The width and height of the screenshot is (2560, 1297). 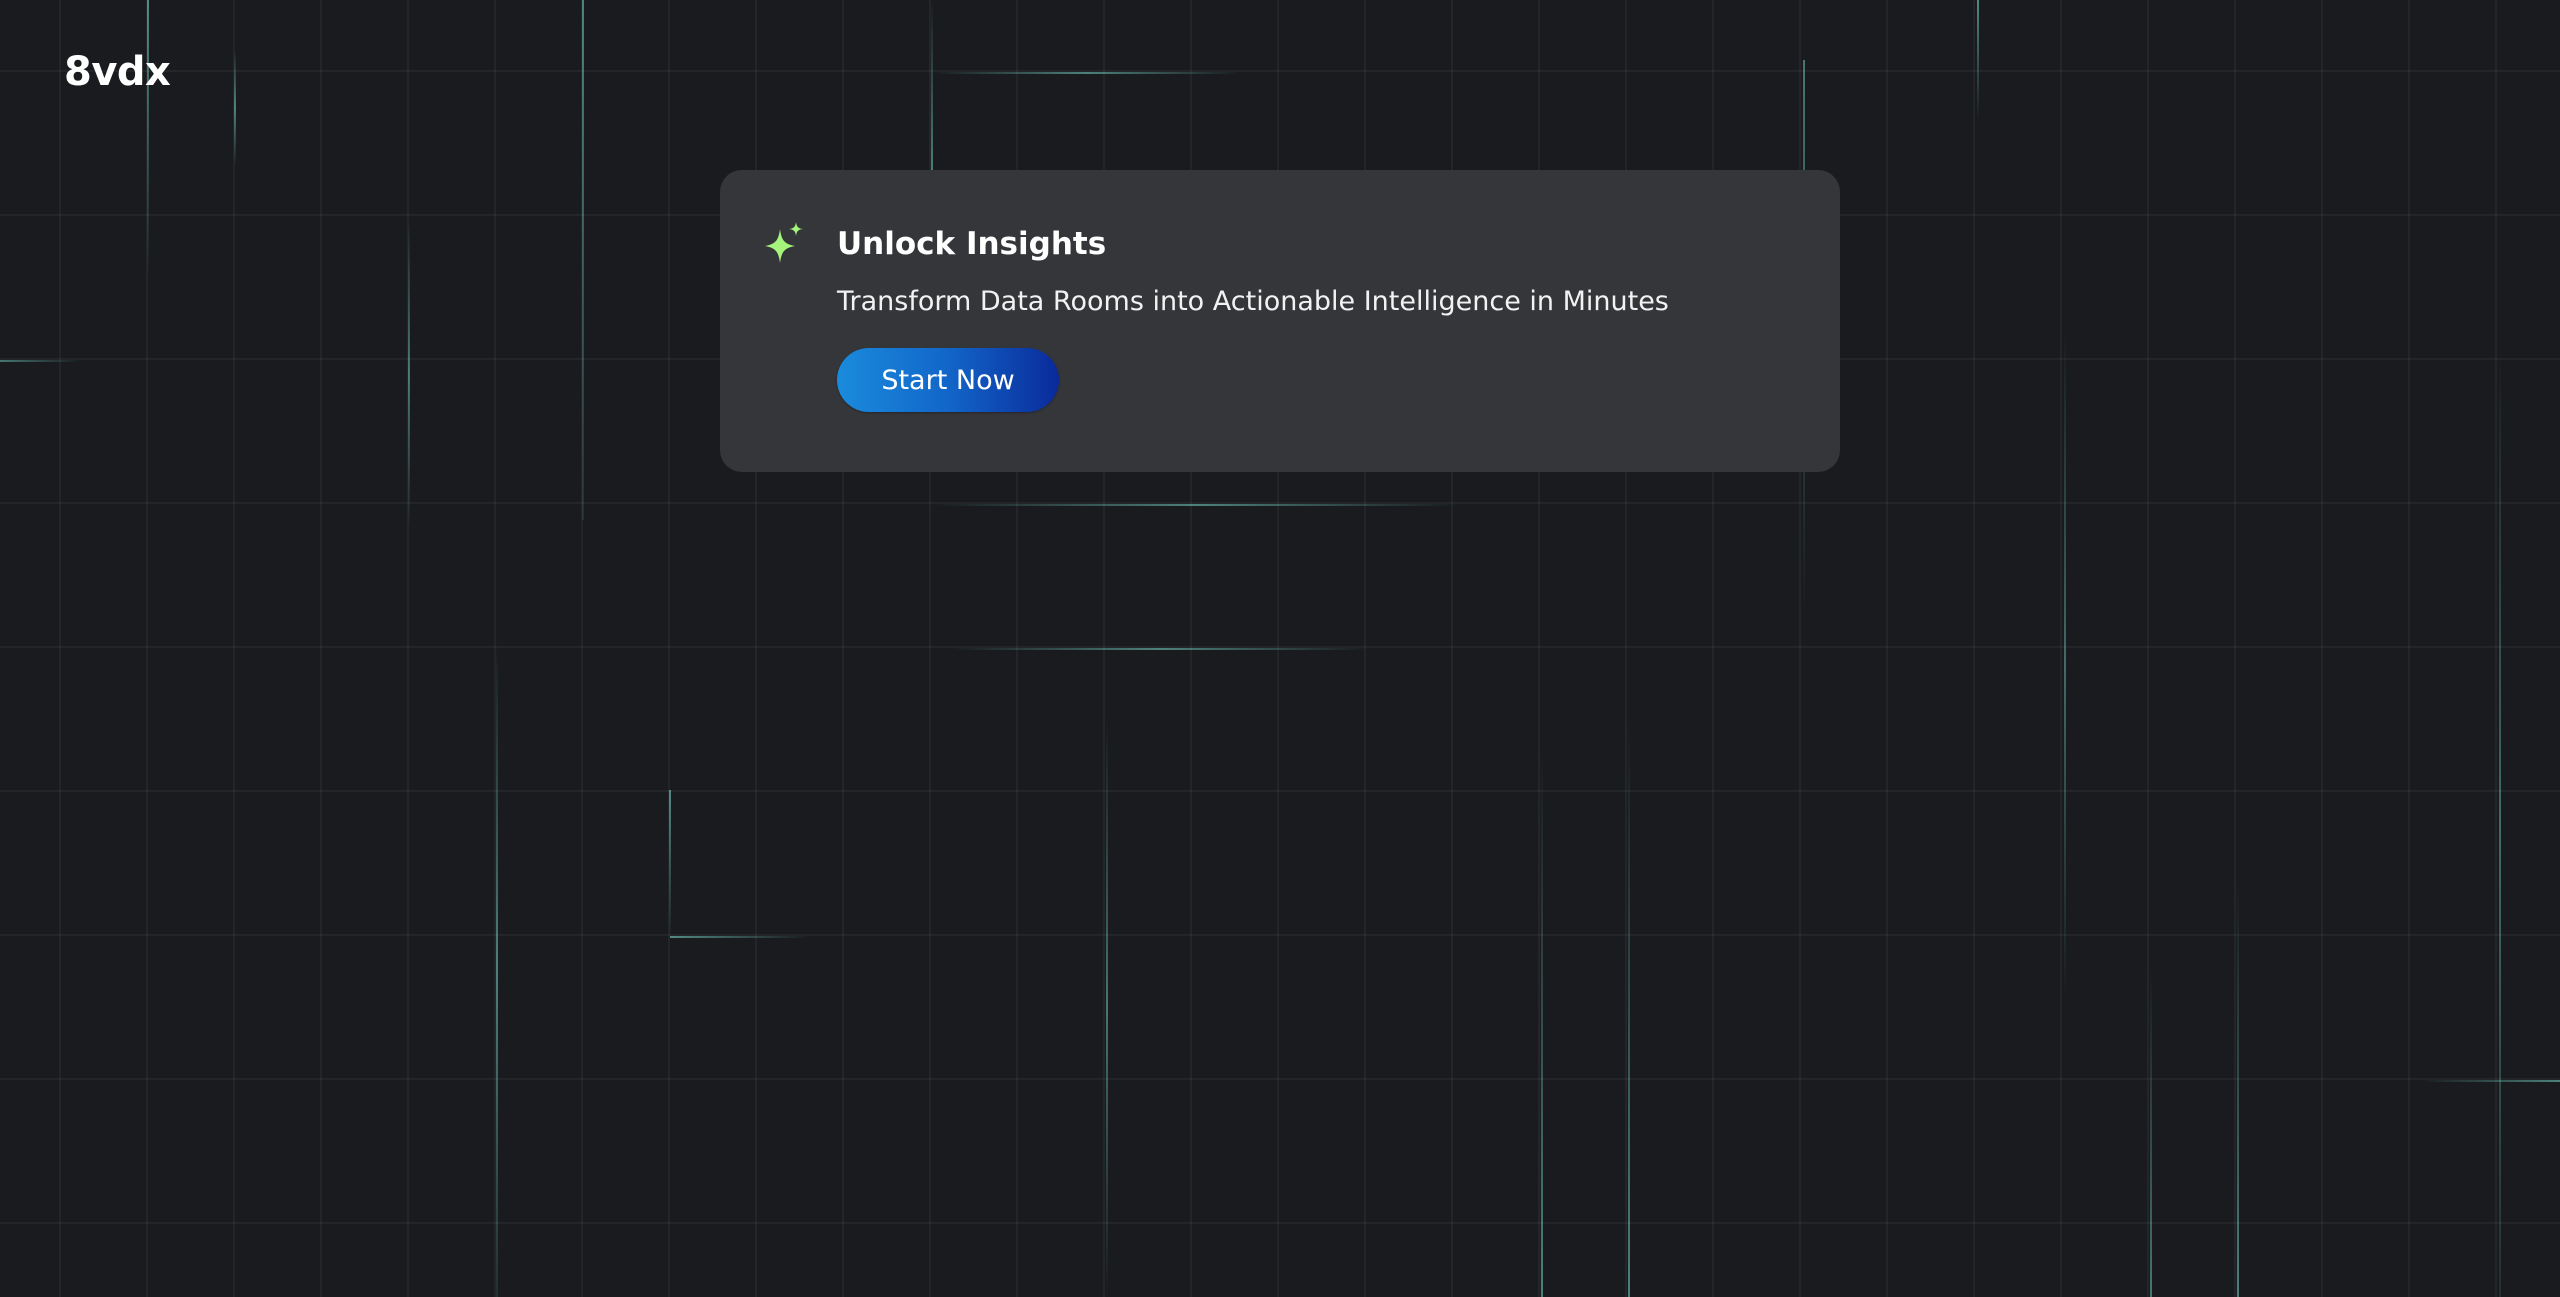 What do you see at coordinates (117, 72) in the screenshot?
I see `brand-logo: 8vdx` at bounding box center [117, 72].